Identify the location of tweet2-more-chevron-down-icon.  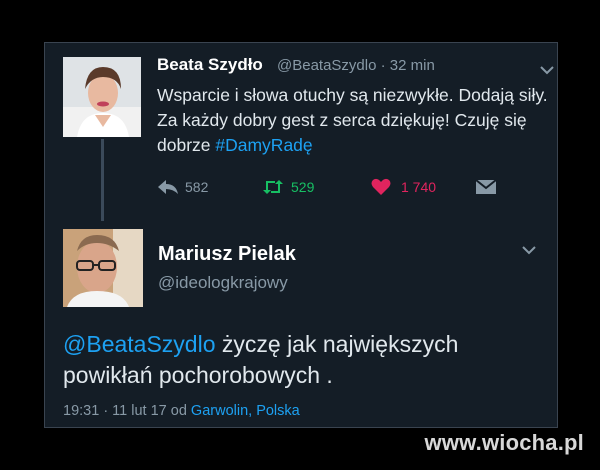
(529, 250).